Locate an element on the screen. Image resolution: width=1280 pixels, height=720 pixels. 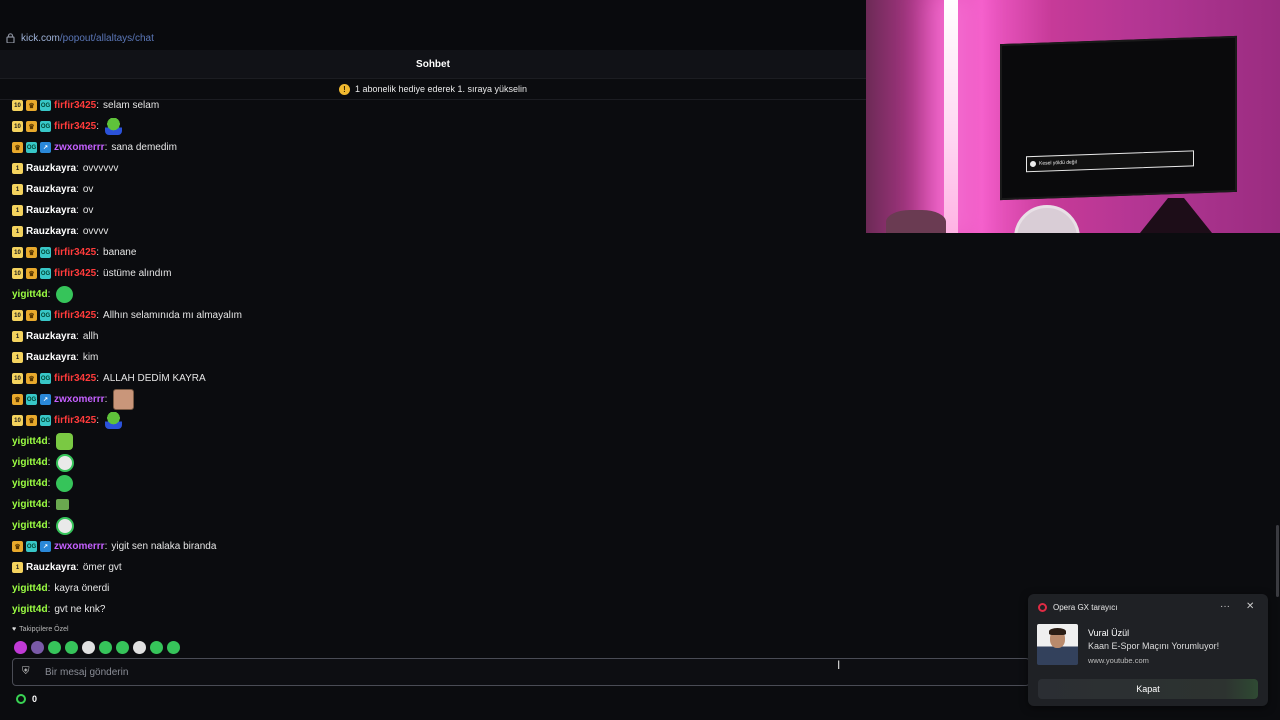
chat-message-text: üstüme alındım is located at coordinates (137, 273).